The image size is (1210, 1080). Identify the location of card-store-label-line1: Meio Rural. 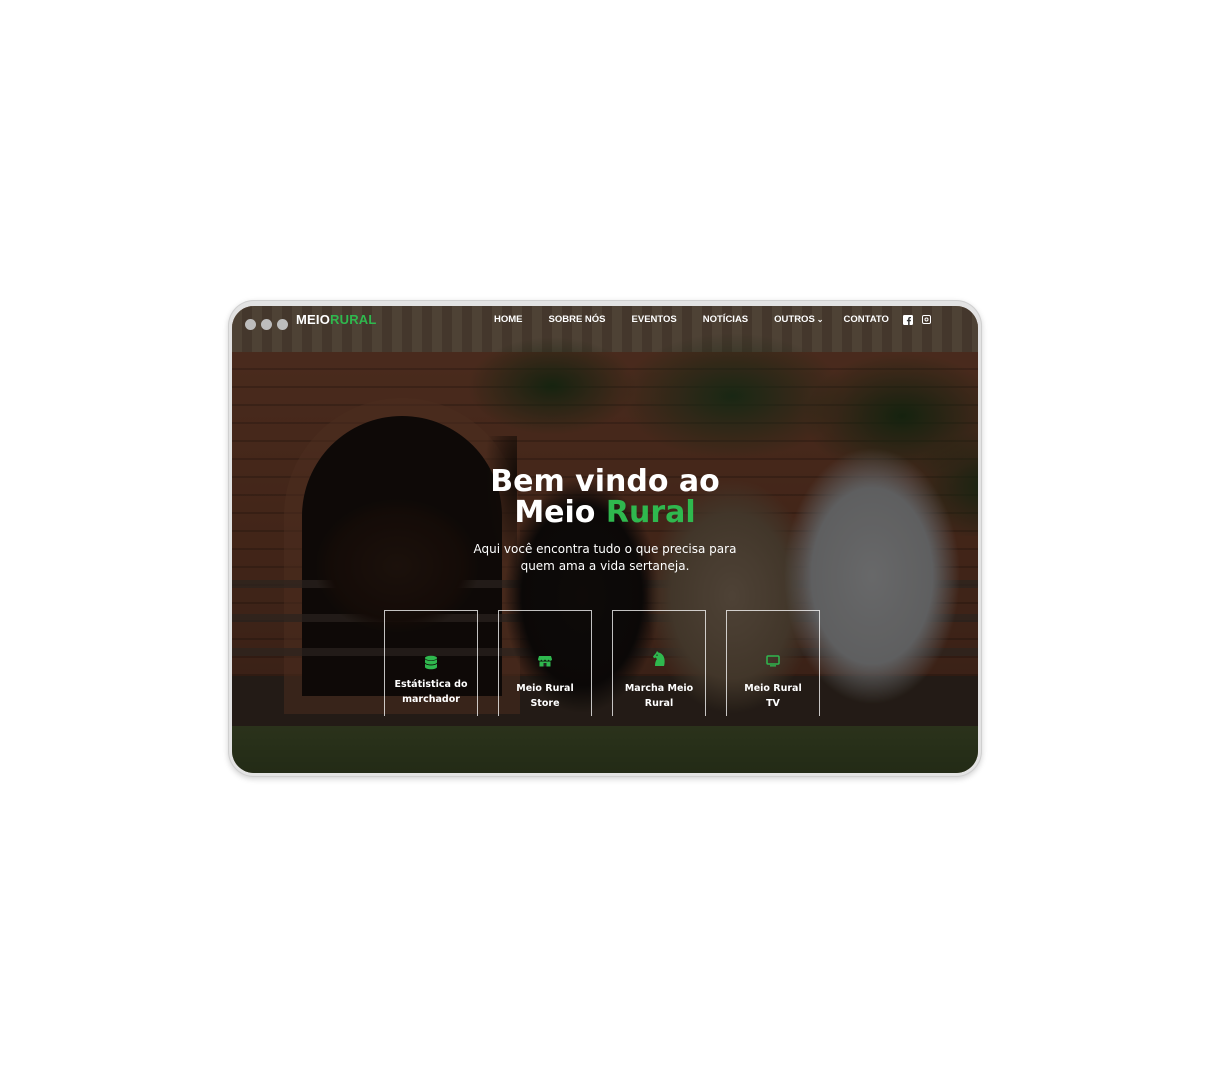
(545, 688).